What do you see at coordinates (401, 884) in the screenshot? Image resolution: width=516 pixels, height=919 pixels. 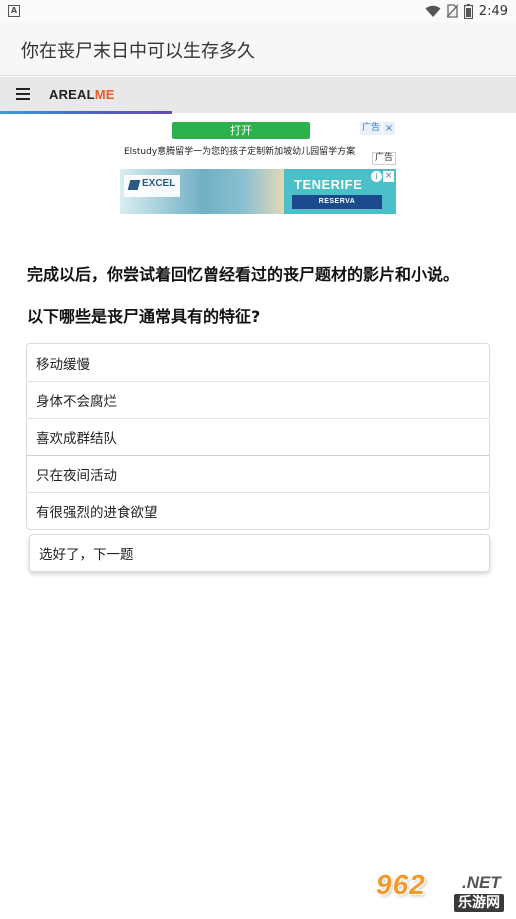 I see `watermark-number: 962` at bounding box center [401, 884].